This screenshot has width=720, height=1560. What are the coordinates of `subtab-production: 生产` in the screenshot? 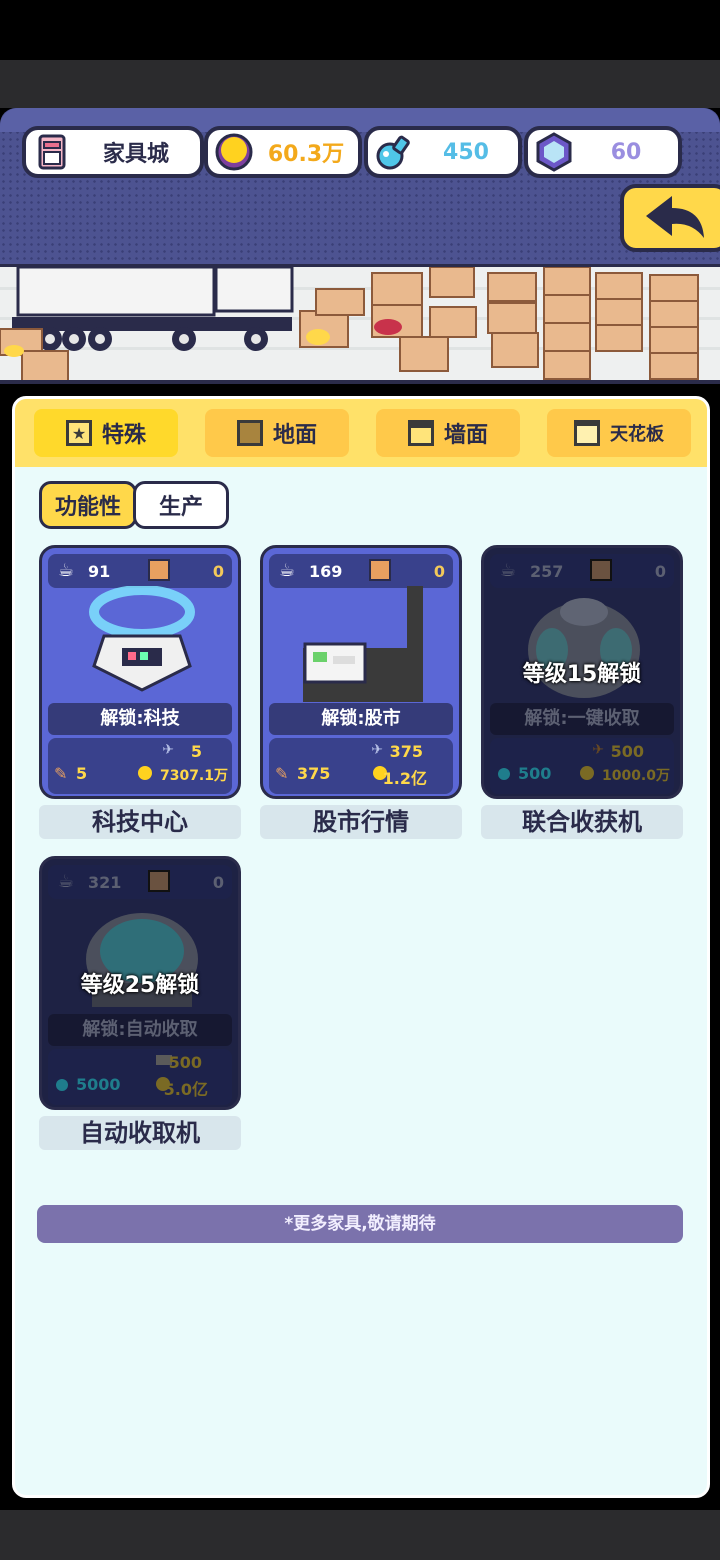 It's located at (181, 505).